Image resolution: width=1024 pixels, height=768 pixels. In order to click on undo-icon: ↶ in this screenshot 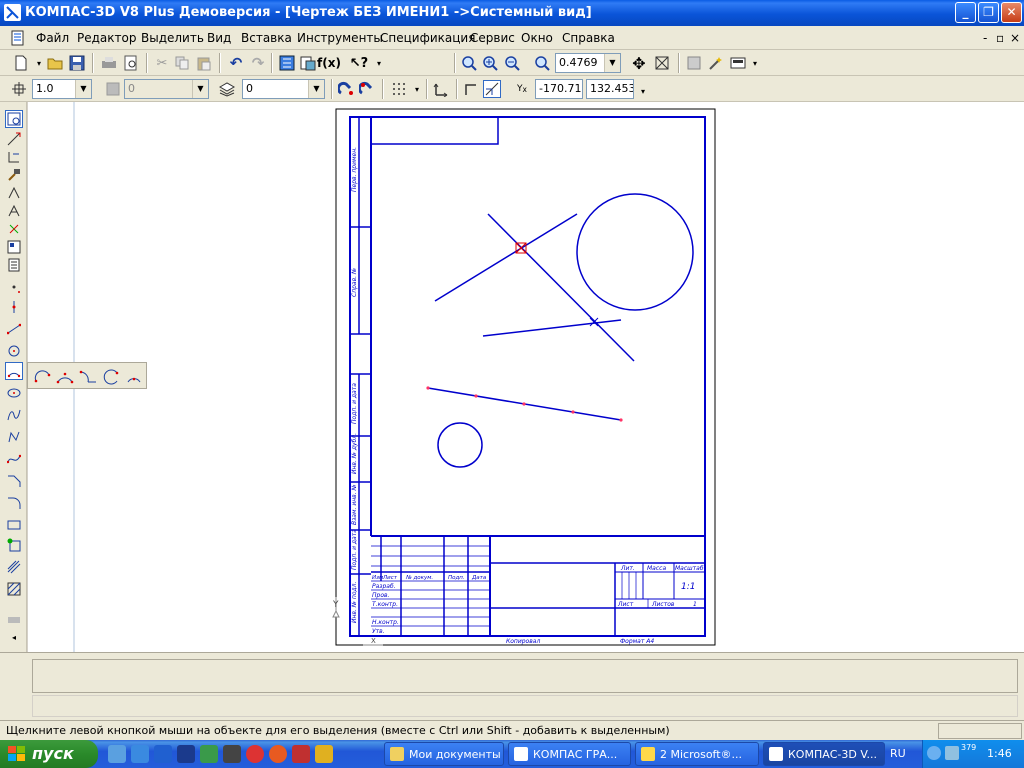, I will do `click(236, 63)`.